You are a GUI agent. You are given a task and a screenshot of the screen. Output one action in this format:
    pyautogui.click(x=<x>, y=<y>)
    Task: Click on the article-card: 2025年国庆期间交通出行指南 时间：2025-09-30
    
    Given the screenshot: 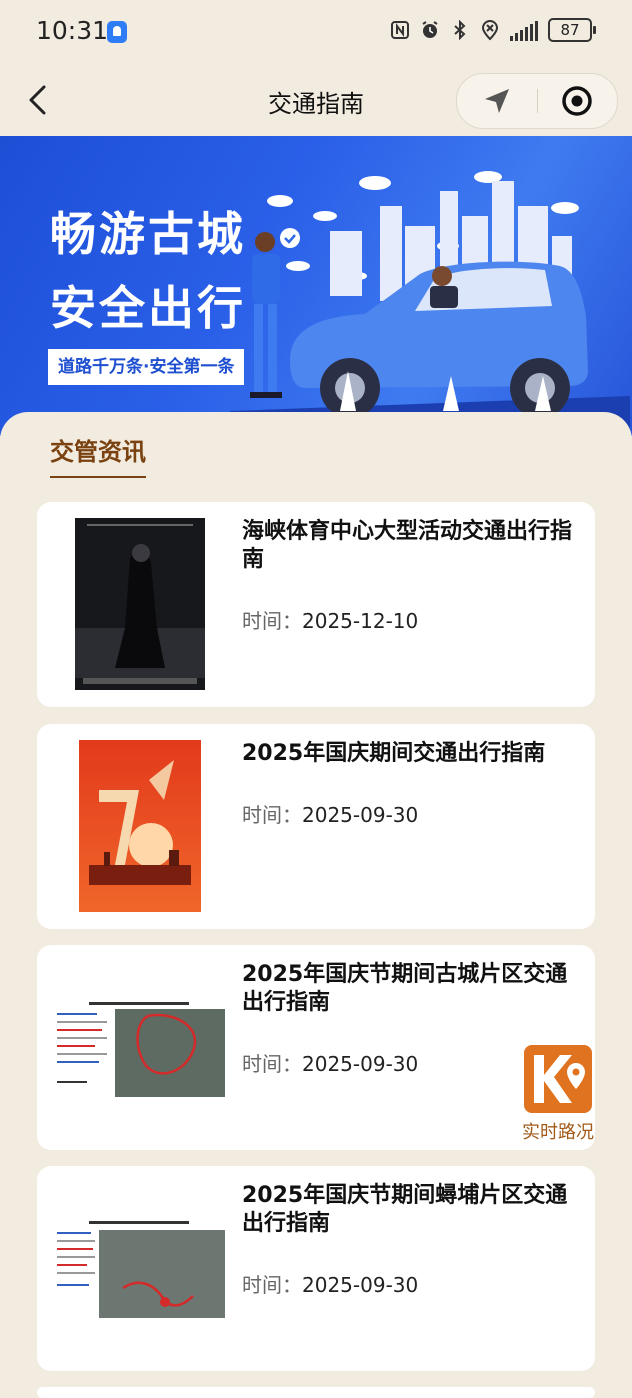 What is the action you would take?
    pyautogui.click(x=316, y=826)
    